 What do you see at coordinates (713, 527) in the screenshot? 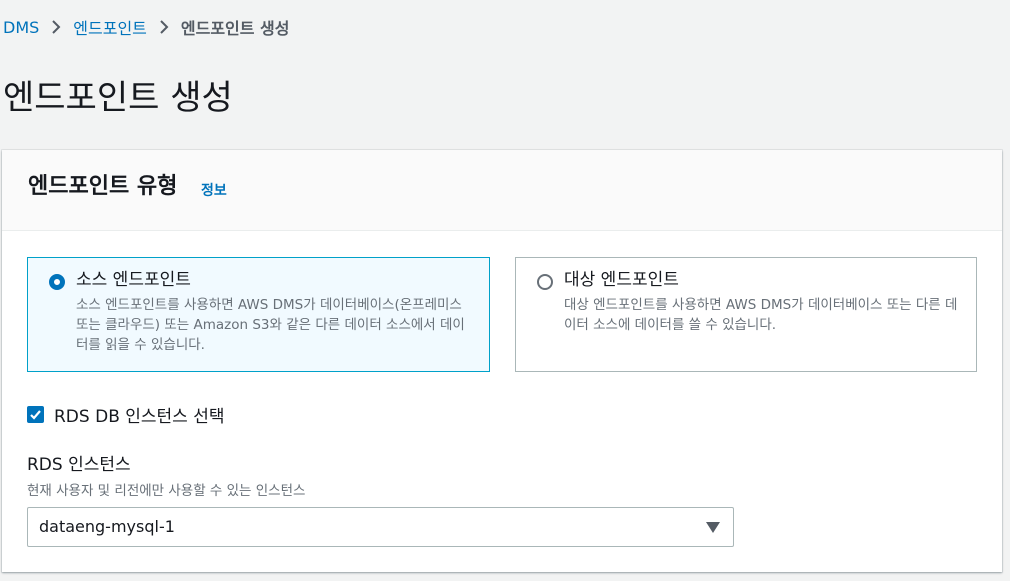
I see `caret-down-icon` at bounding box center [713, 527].